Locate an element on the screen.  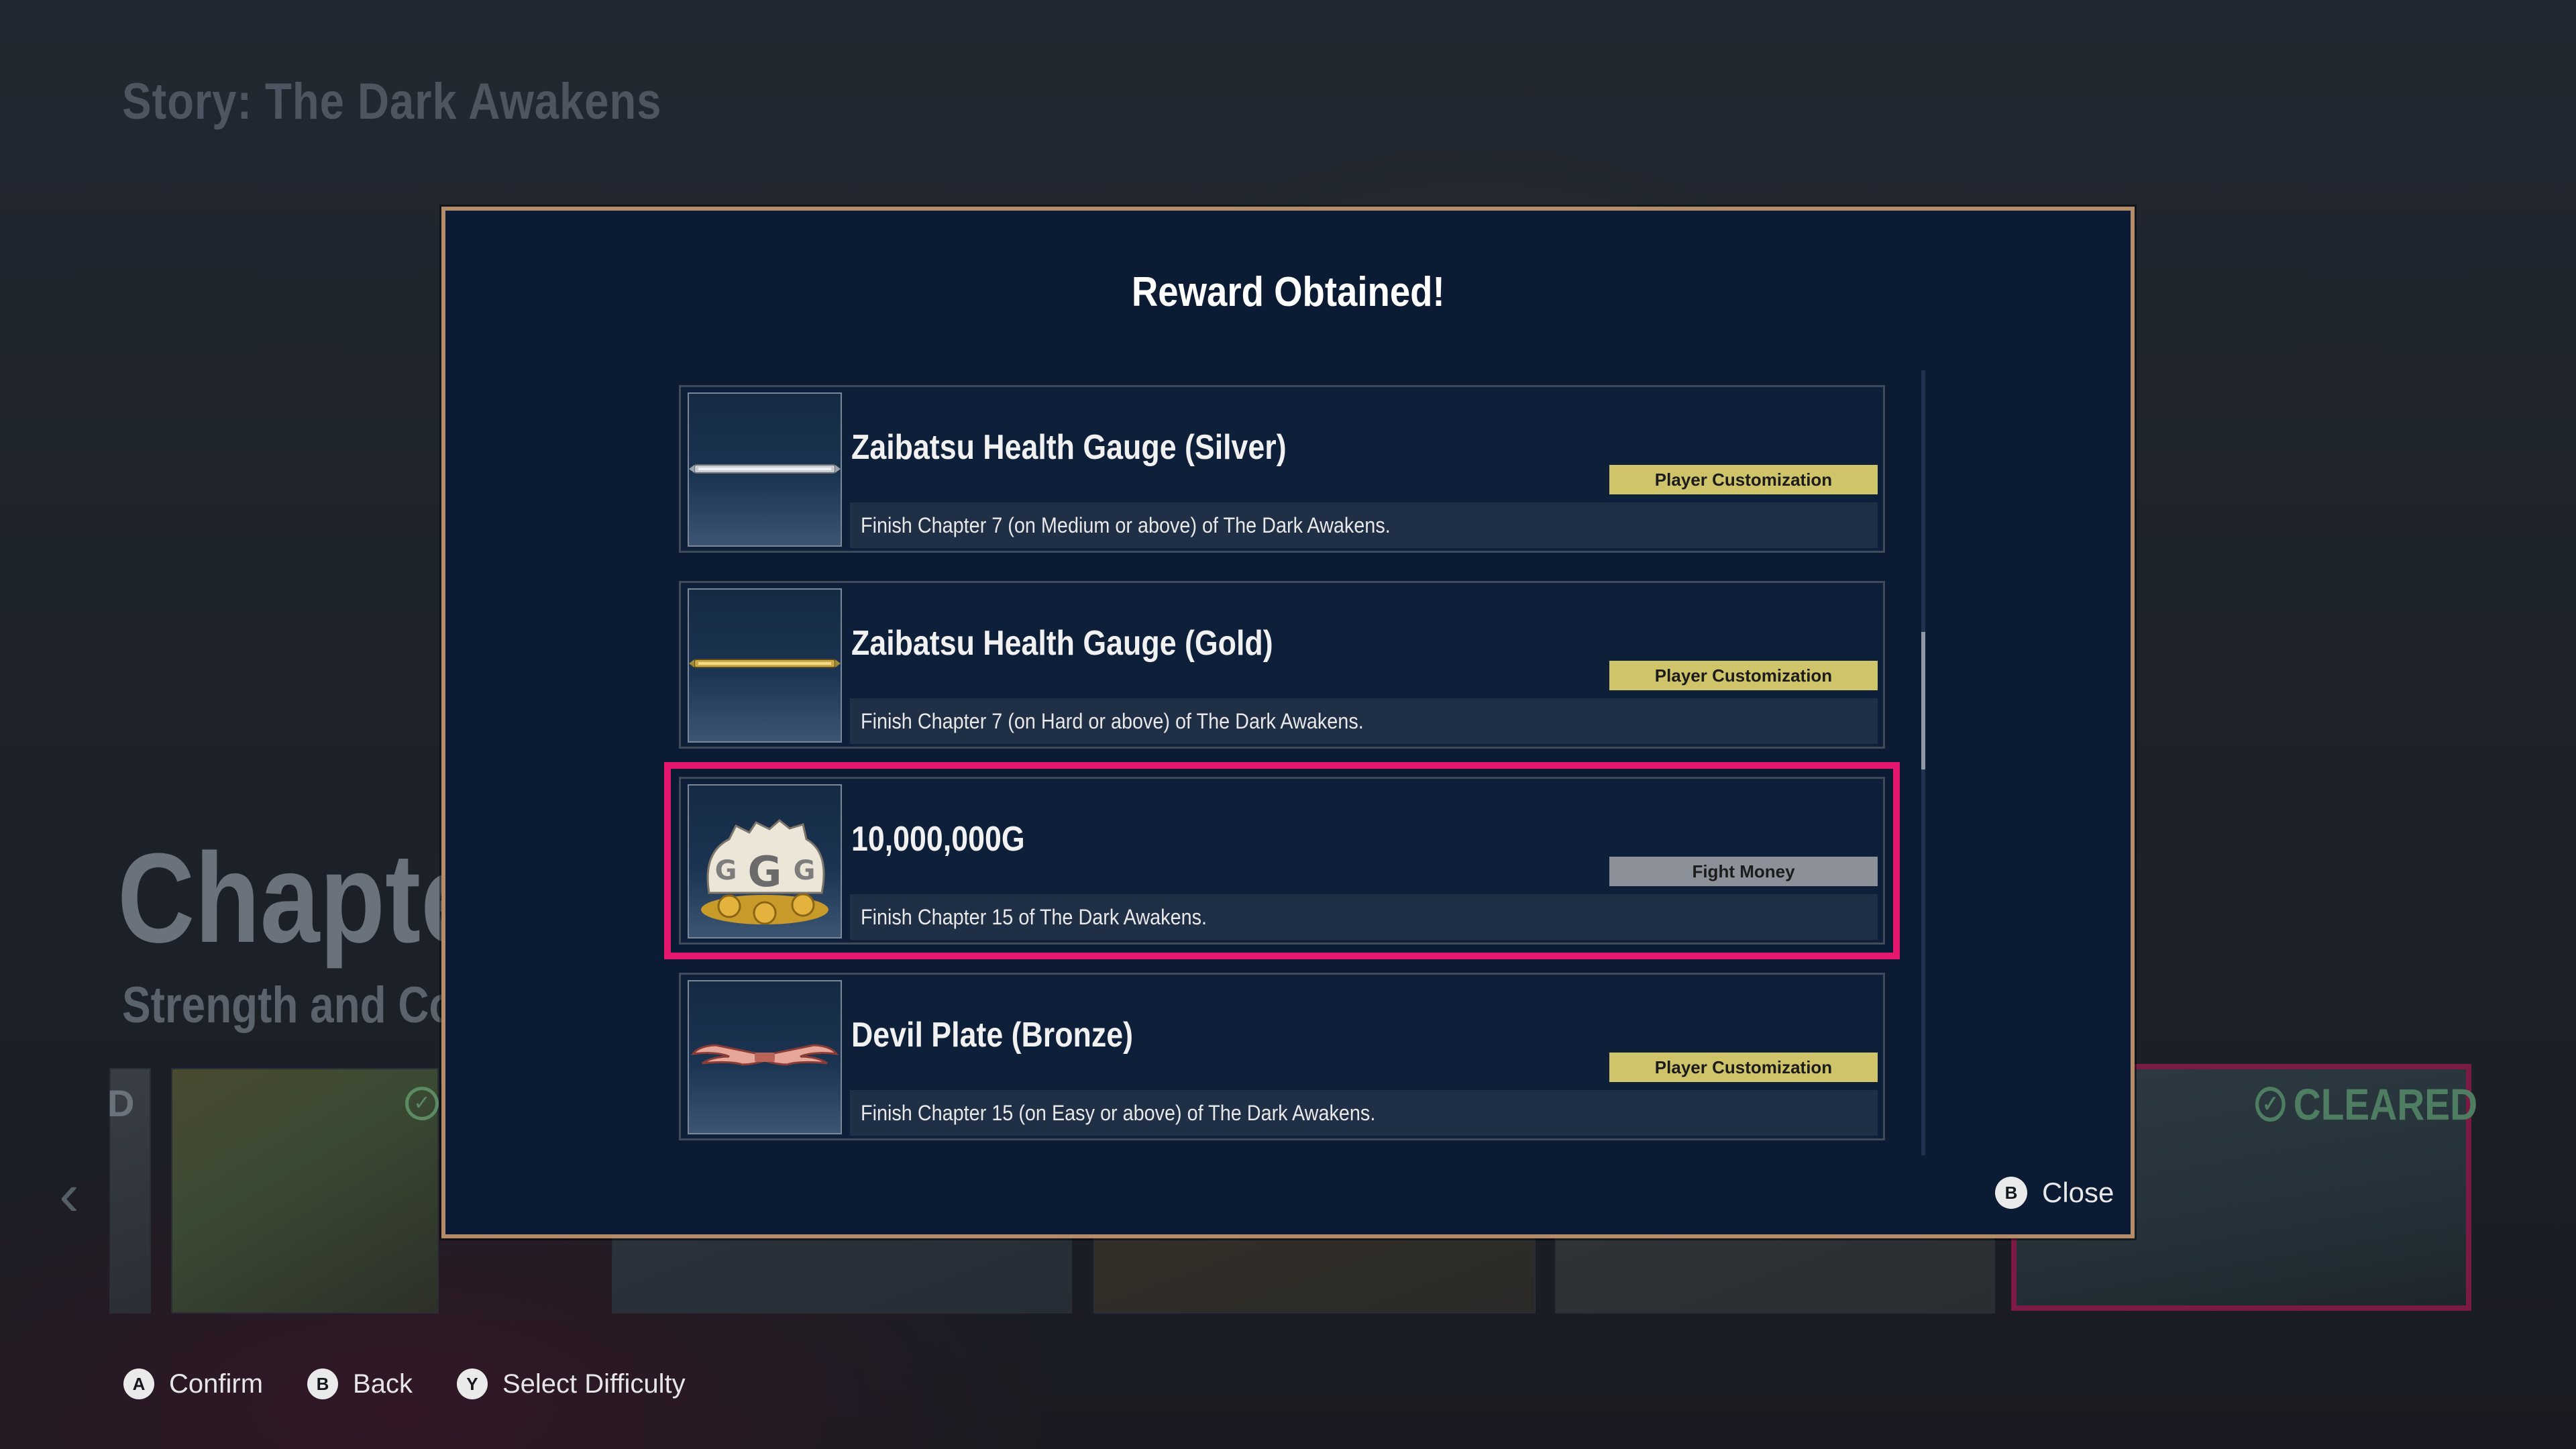
close-label: Close is located at coordinates (2078, 1192).